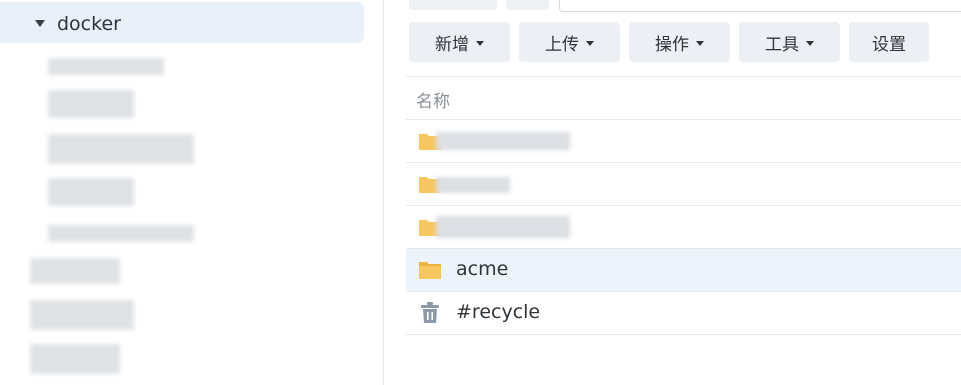  I want to click on path-input: docker, so click(760, 6).